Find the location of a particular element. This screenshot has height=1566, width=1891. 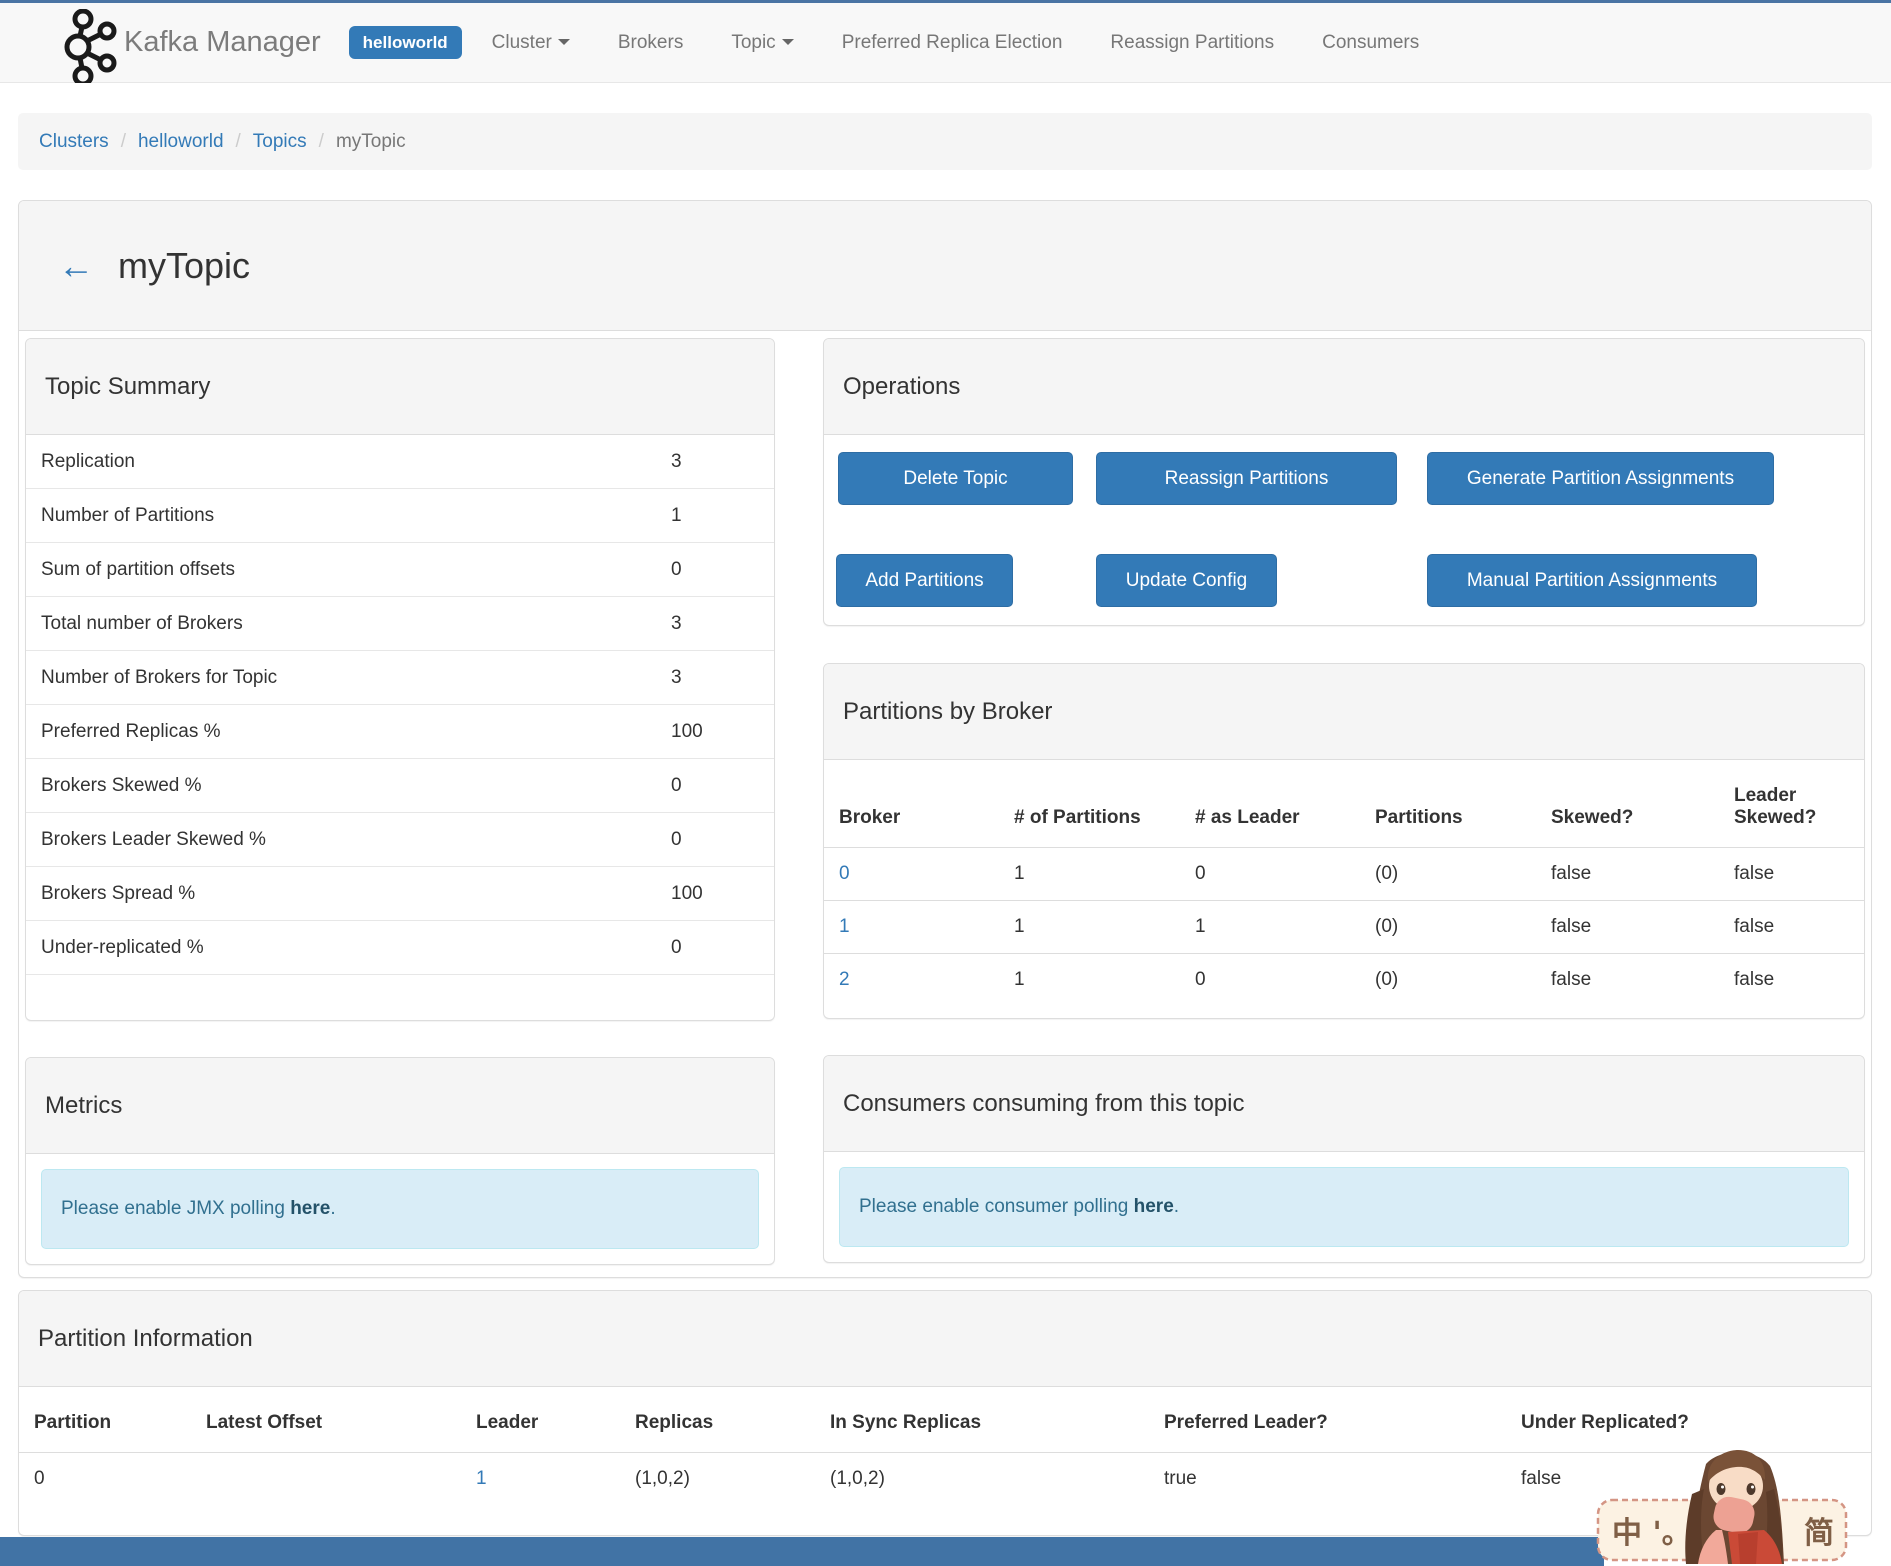

nav-item-reassign-partitions: Reassign Partitions is located at coordinates (1192, 43).